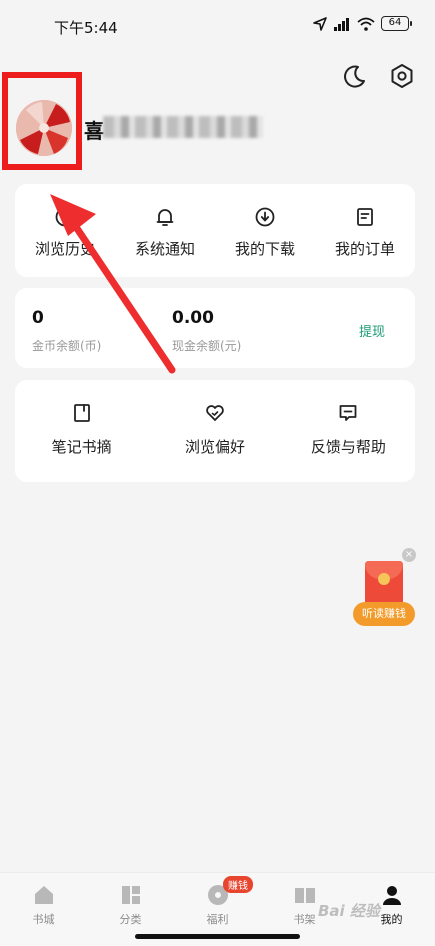 The height and width of the screenshot is (946, 435). I want to click on quick-action-notifications: 系统通知, so click(165, 230).